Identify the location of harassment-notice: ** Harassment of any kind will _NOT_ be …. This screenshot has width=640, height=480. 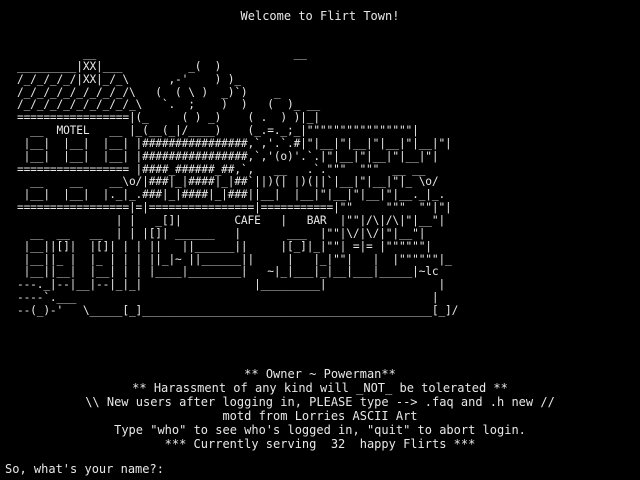
(320, 388).